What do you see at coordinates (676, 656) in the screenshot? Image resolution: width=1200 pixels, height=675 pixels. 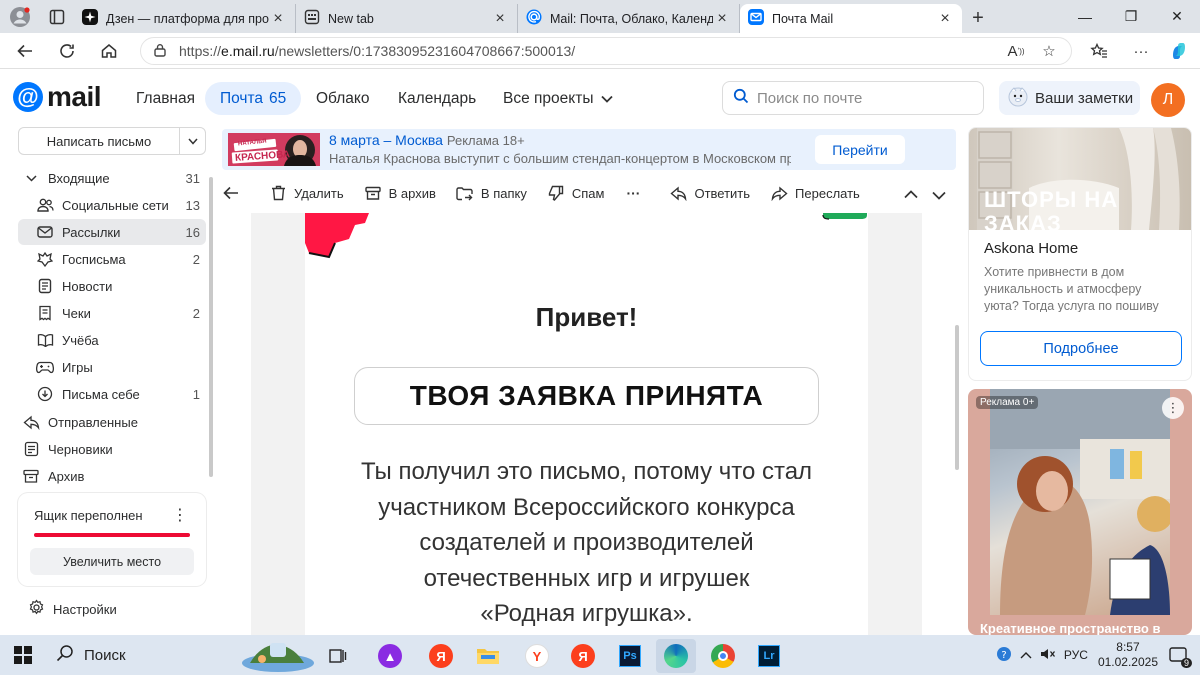 I see `edge-browser-icon` at bounding box center [676, 656].